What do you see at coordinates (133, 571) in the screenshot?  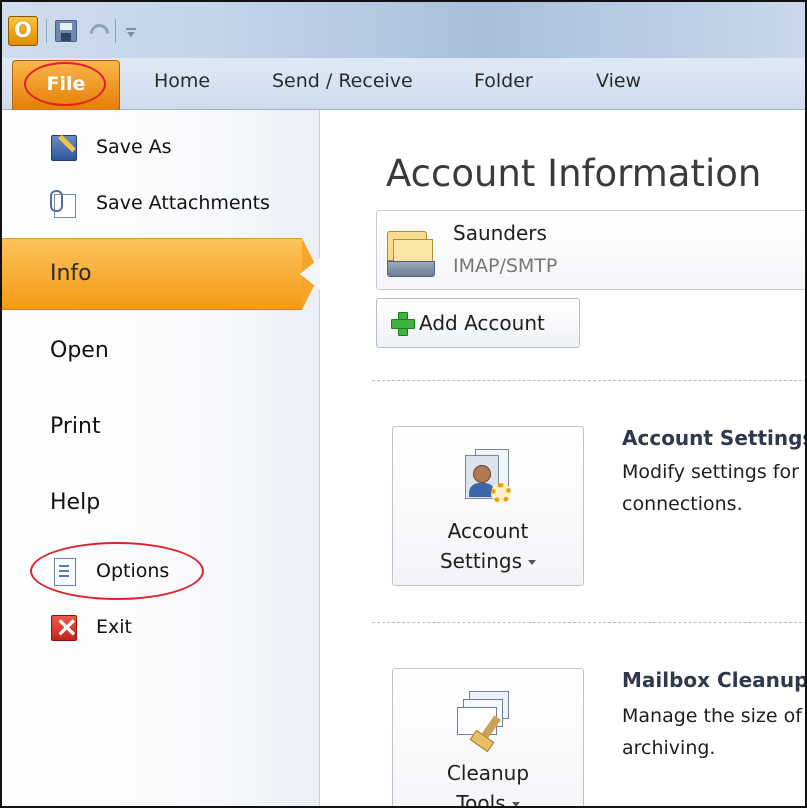 I see `options-label: Options` at bounding box center [133, 571].